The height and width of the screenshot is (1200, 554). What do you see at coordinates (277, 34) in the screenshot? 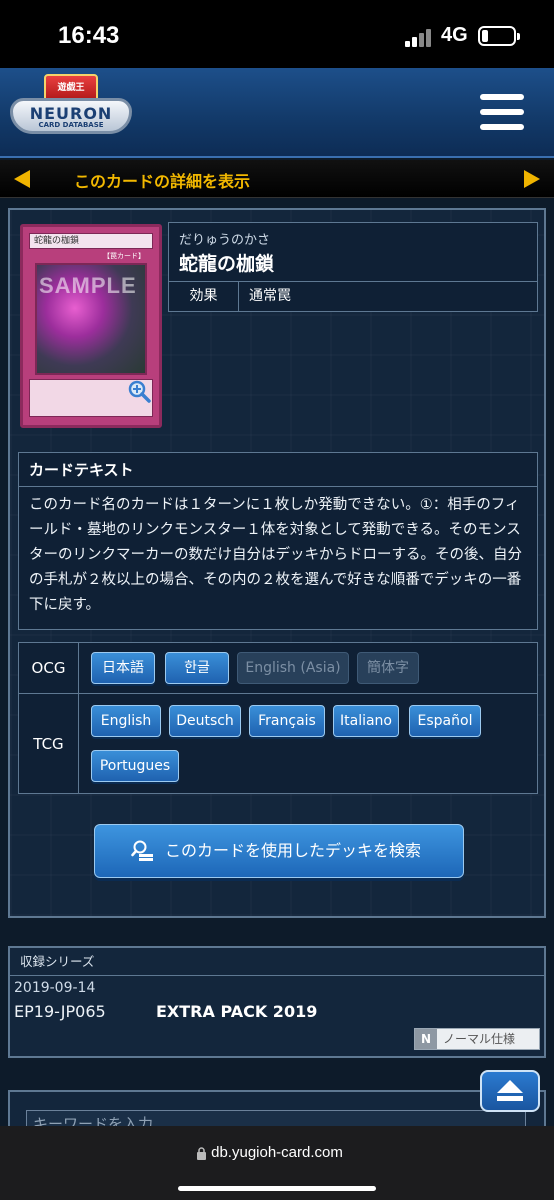
I see `status-bar: 16:43 4G` at bounding box center [277, 34].